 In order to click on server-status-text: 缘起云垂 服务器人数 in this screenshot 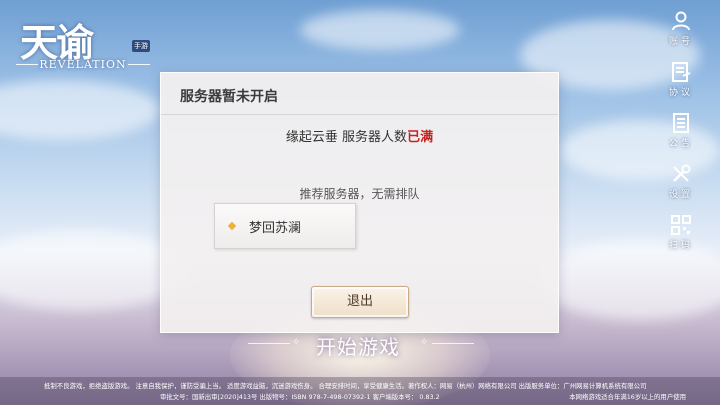, I will do `click(346, 137)`.